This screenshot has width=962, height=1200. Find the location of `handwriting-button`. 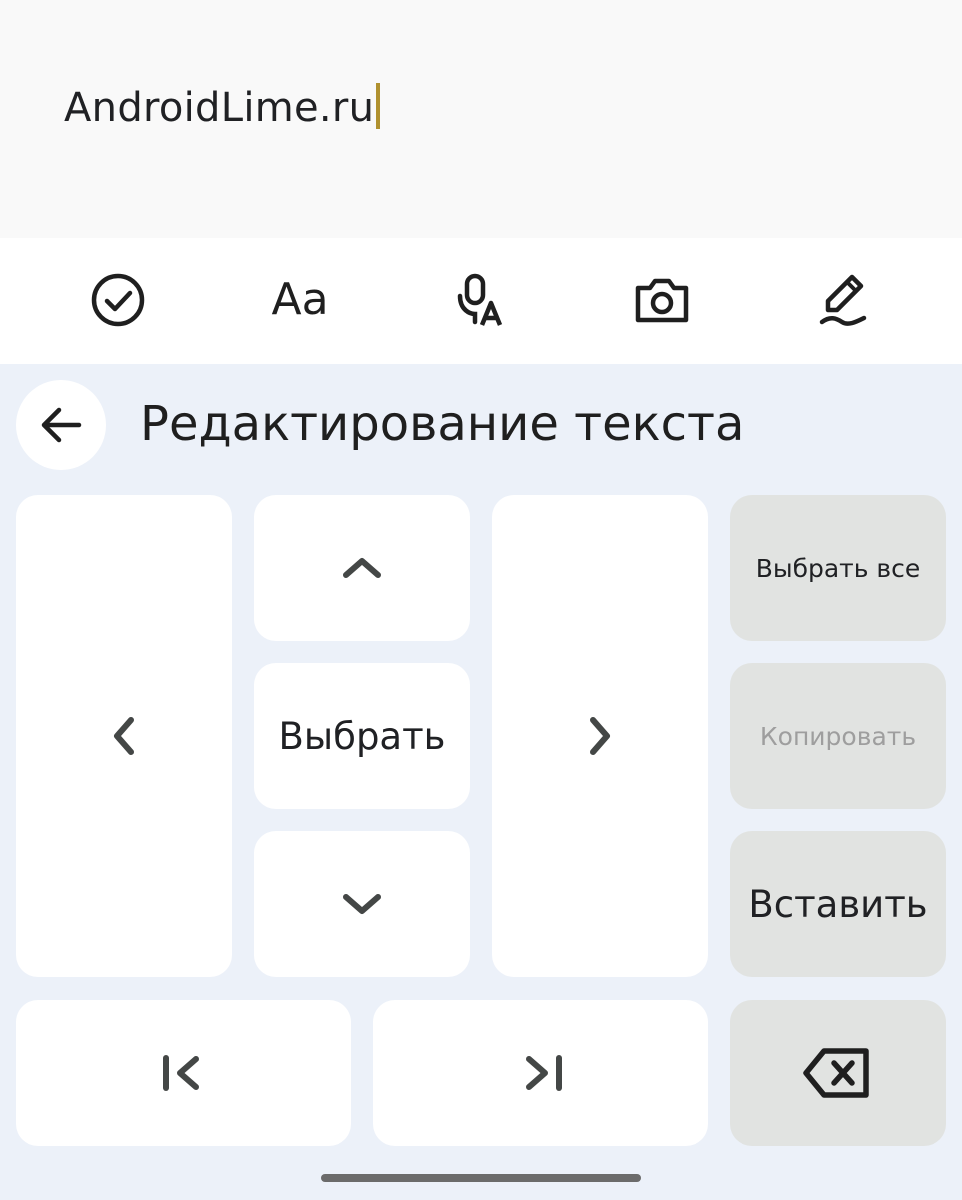

handwriting-button is located at coordinates (844, 300).